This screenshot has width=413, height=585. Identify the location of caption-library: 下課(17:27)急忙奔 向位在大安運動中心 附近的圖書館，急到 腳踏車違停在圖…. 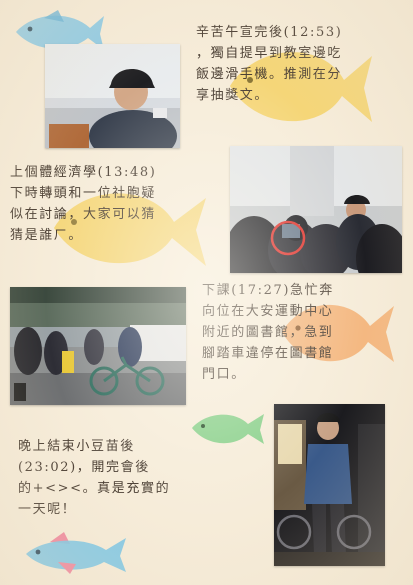
(268, 332).